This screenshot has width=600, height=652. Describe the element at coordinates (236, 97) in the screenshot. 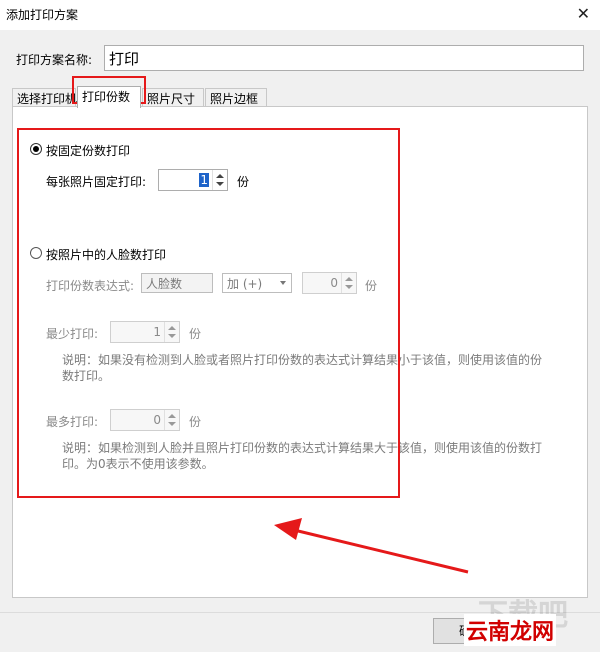

I see `tab-photo-border: 照片边框` at that location.